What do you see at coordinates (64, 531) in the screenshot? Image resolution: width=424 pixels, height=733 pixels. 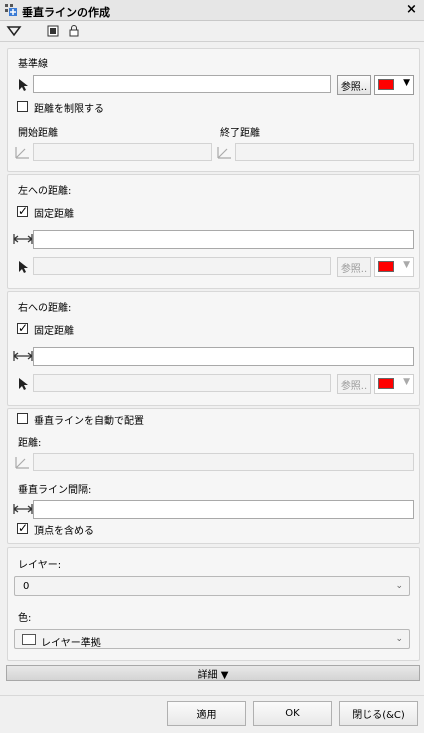 I see `include-vertices-label: 頂点を含める` at bounding box center [64, 531].